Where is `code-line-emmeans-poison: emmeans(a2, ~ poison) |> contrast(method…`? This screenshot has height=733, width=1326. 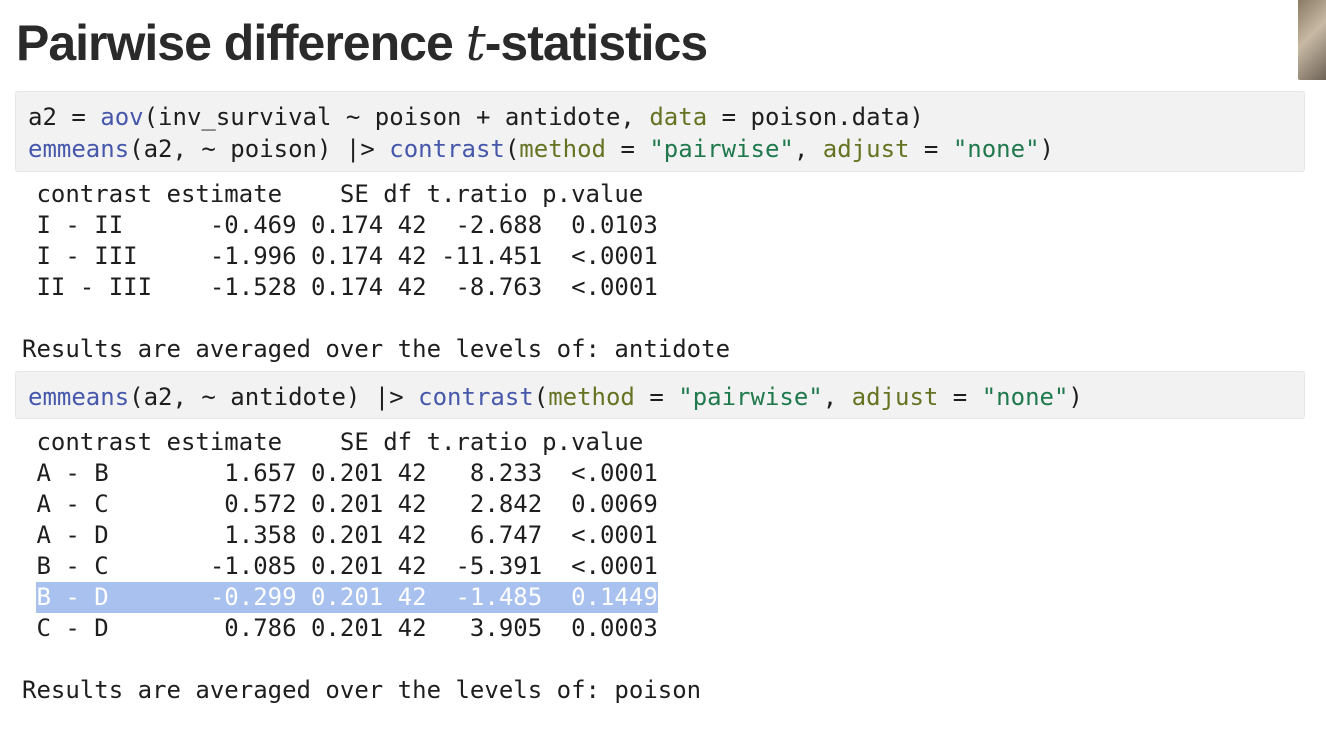
code-line-emmeans-poison: emmeans(a2, ~ poison) |> contrast(method… is located at coordinates (666, 149).